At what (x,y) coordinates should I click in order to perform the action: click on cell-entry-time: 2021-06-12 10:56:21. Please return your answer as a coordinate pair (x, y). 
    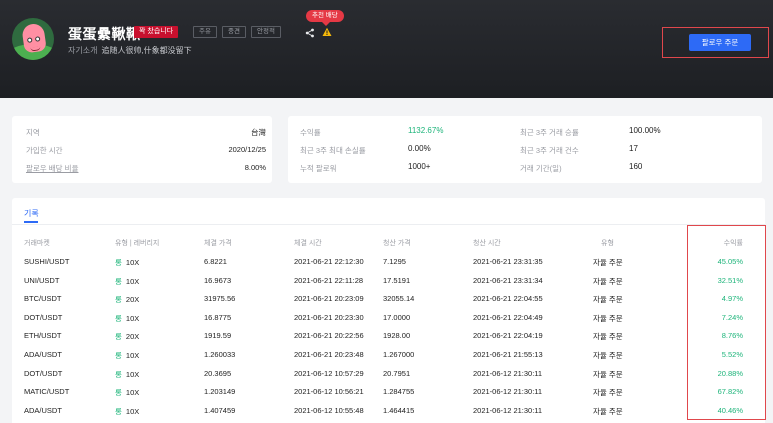
    Looking at the image, I should click on (329, 392).